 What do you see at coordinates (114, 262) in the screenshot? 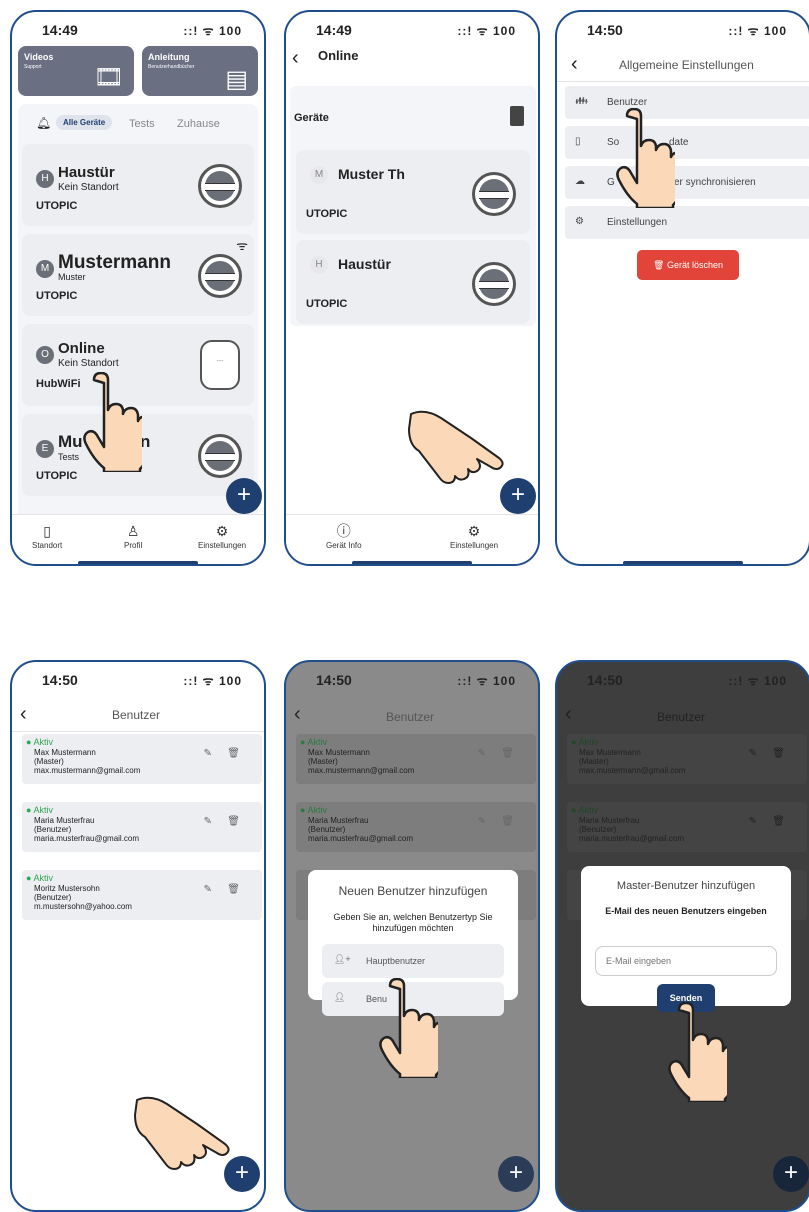
I see `device-name: Mustermann` at bounding box center [114, 262].